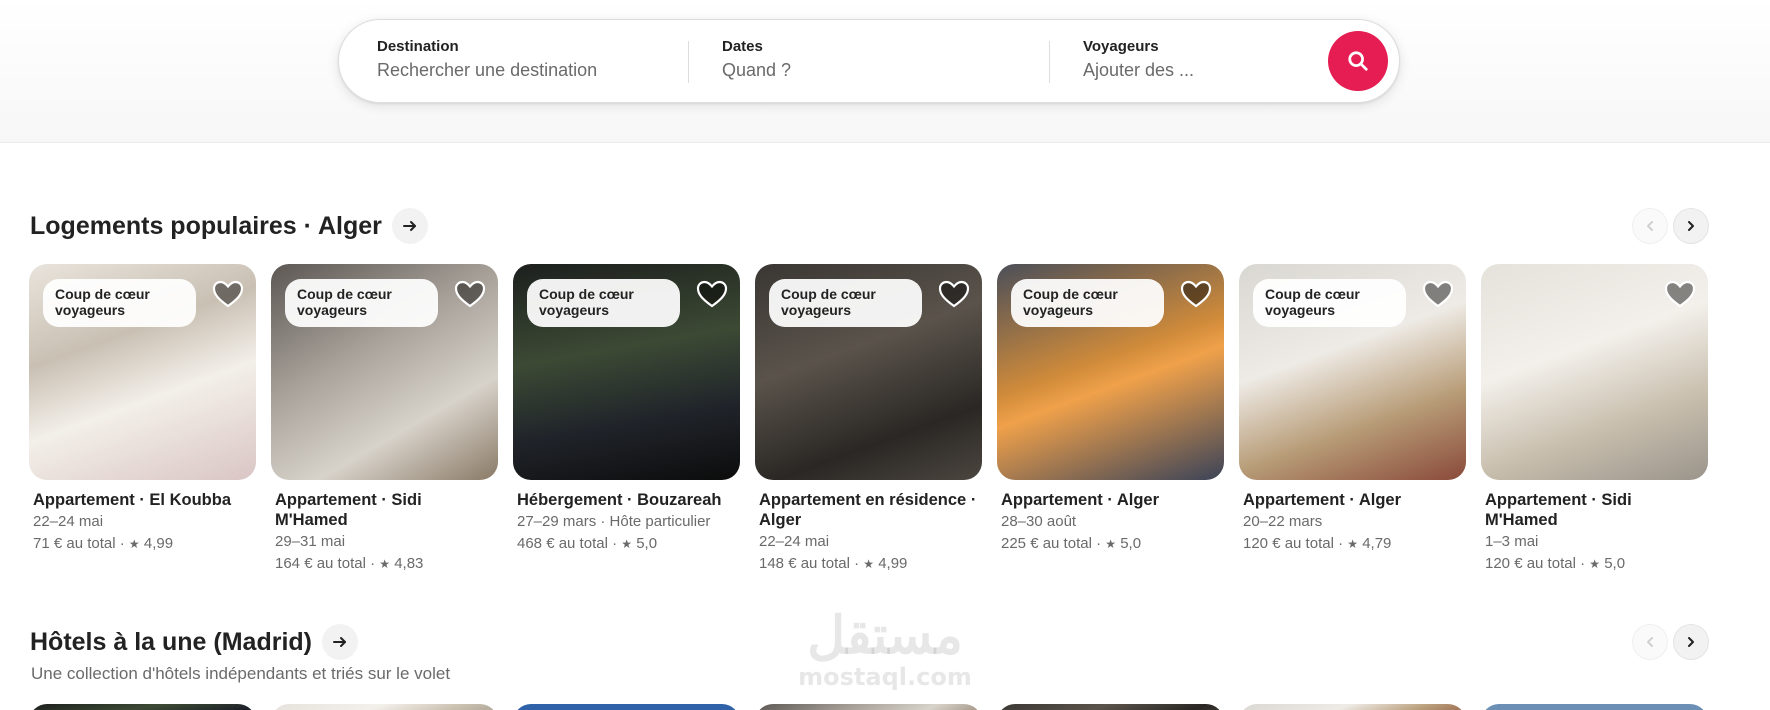  What do you see at coordinates (171, 641) in the screenshot?
I see `section-title-text: Hôtels à la une (Madrid)` at bounding box center [171, 641].